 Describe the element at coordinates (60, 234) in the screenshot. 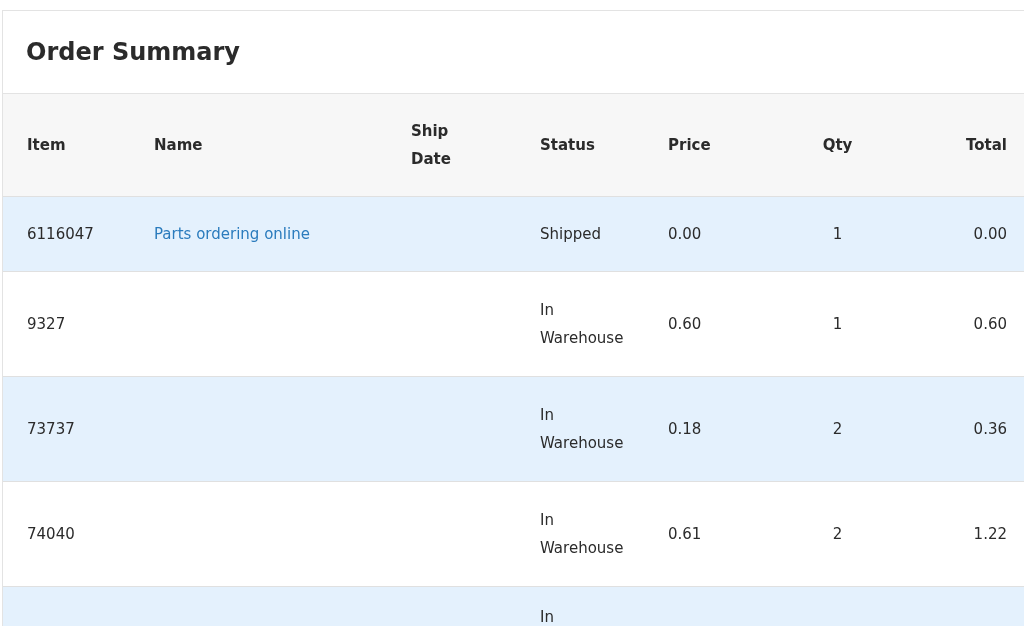

I see `item-cell: 6116047` at that location.